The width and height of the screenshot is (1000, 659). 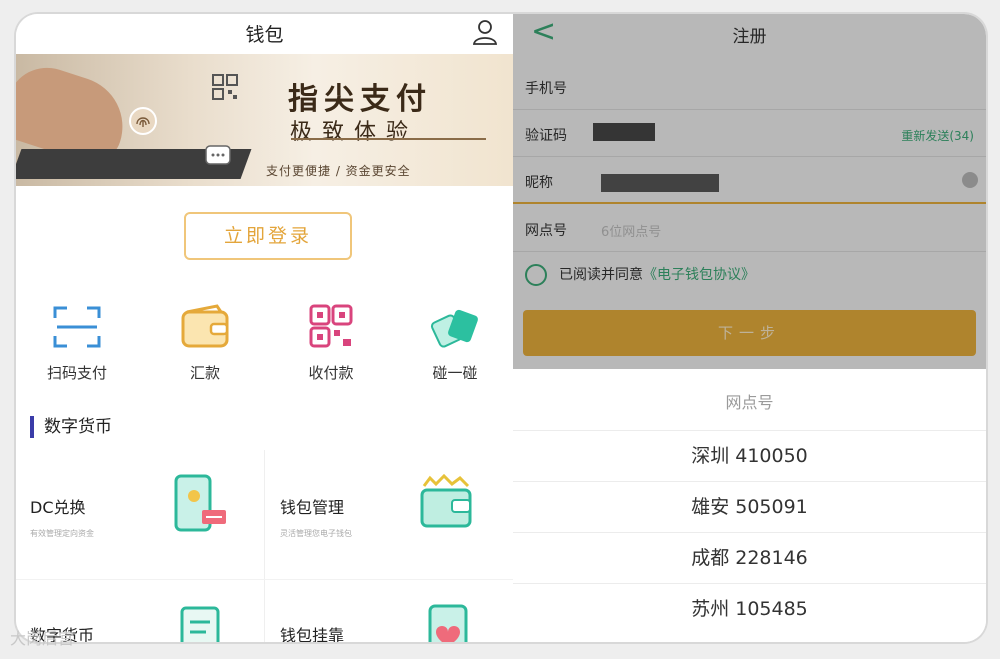 What do you see at coordinates (77, 327) in the screenshot?
I see `scan-icon` at bounding box center [77, 327].